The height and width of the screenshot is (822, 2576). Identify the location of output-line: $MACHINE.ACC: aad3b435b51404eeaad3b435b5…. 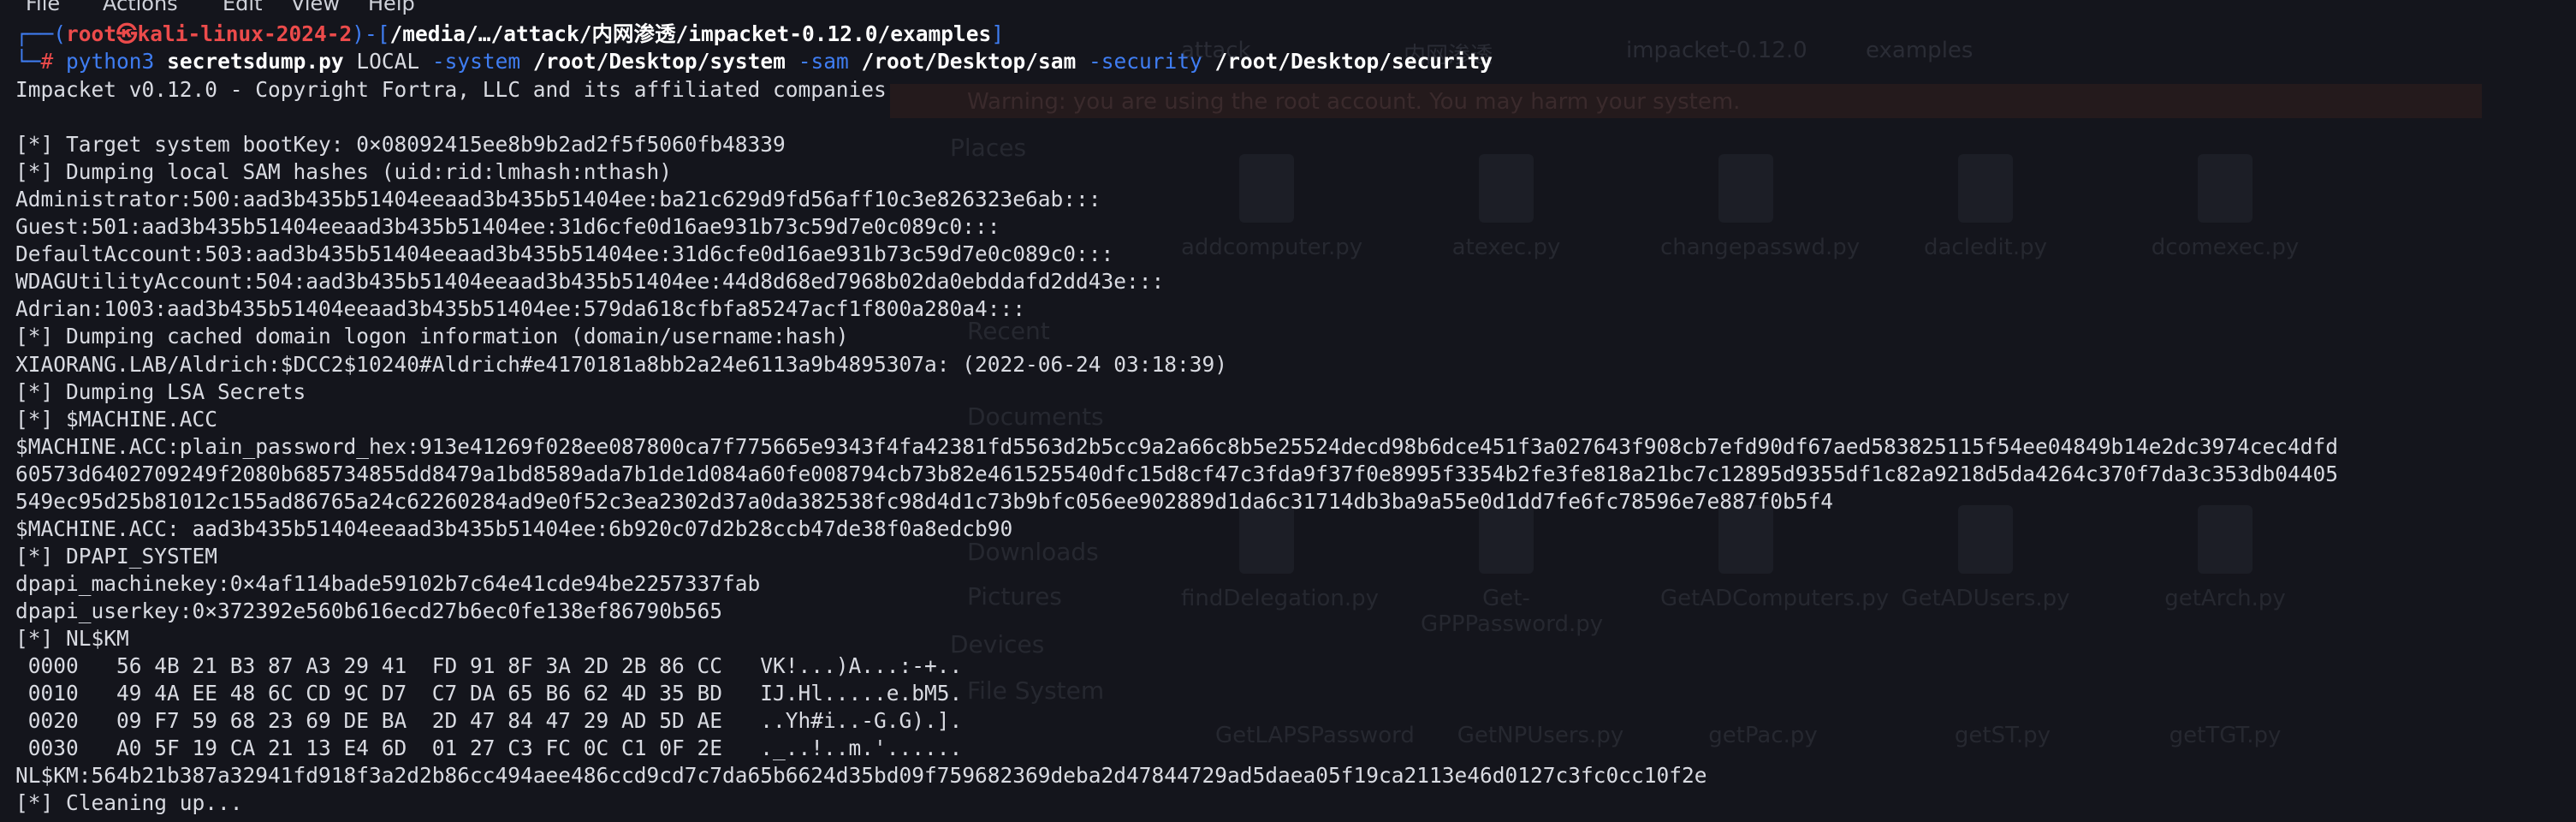
(514, 528).